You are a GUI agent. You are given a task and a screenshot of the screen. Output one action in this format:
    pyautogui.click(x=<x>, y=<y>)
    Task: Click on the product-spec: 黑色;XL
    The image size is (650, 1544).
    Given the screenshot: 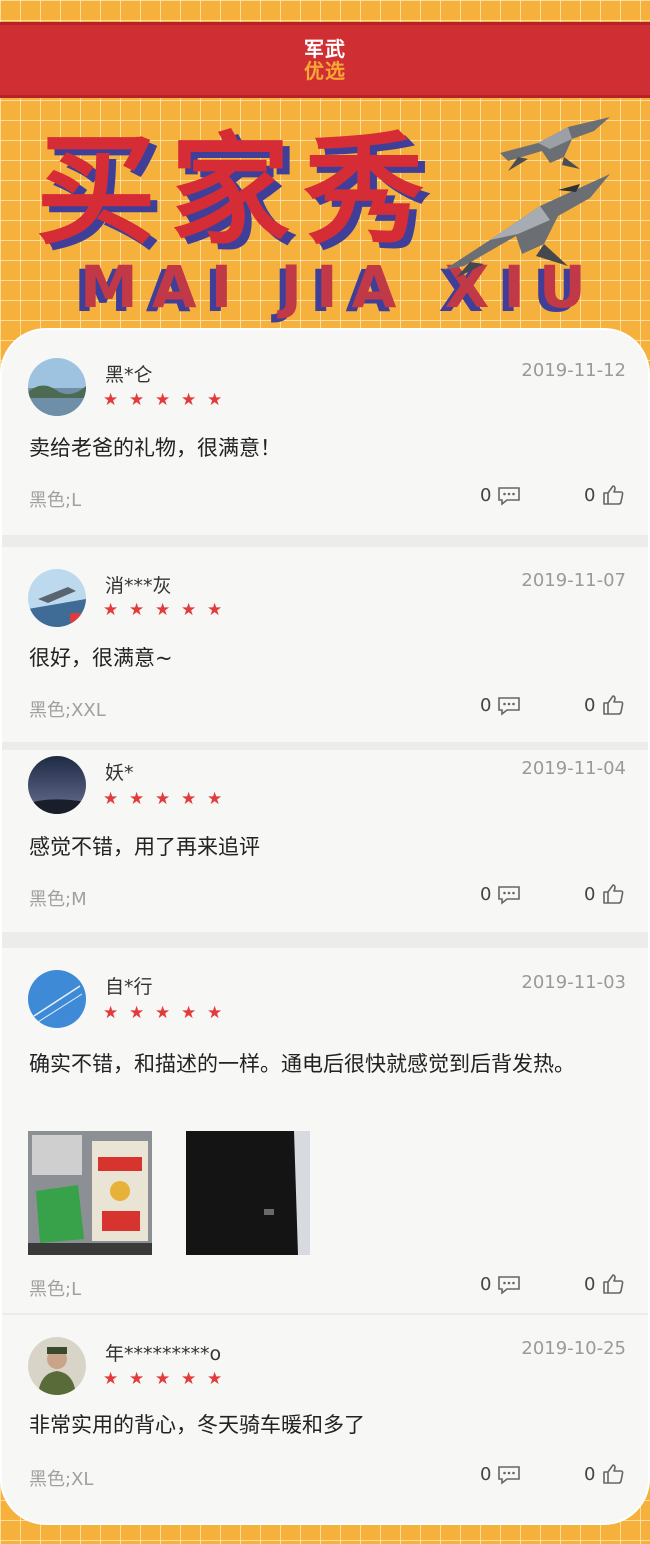 What is the action you would take?
    pyautogui.click(x=61, y=1479)
    